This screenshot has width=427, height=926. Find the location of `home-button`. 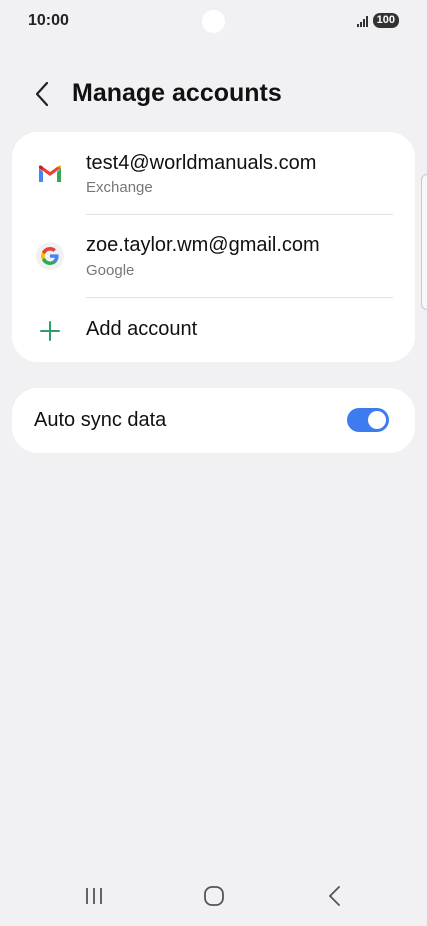

home-button is located at coordinates (214, 896).